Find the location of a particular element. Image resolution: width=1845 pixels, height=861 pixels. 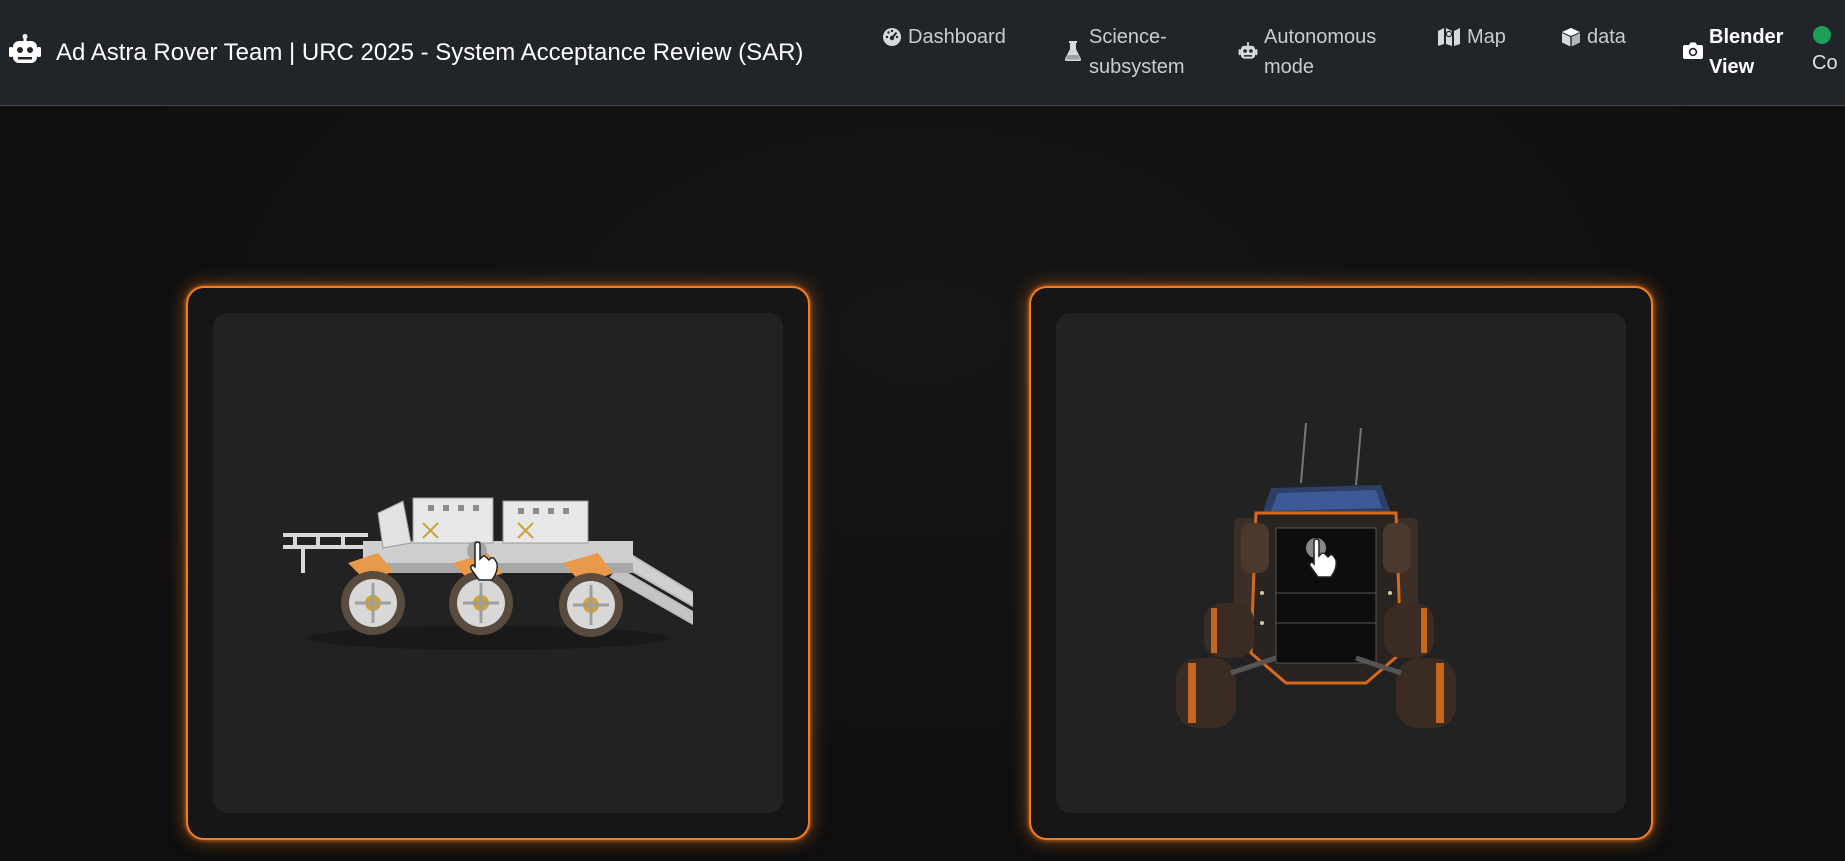

nav-item-map: Map is located at coordinates (1471, 37).